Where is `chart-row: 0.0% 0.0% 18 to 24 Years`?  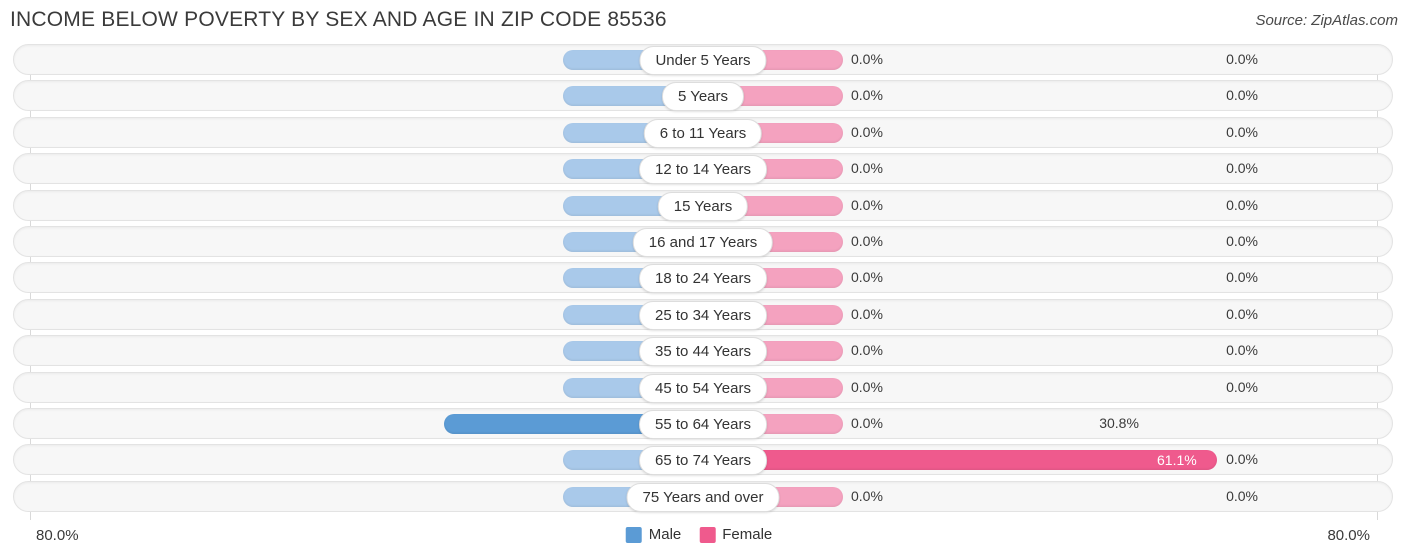 chart-row: 0.0% 0.0% 18 to 24 Years is located at coordinates (703, 278).